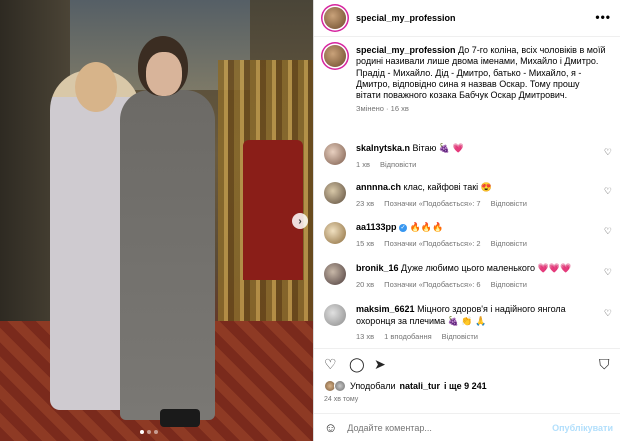 The image size is (620, 441). What do you see at coordinates (273, 210) in the screenshot?
I see `photo-background` at bounding box center [273, 210].